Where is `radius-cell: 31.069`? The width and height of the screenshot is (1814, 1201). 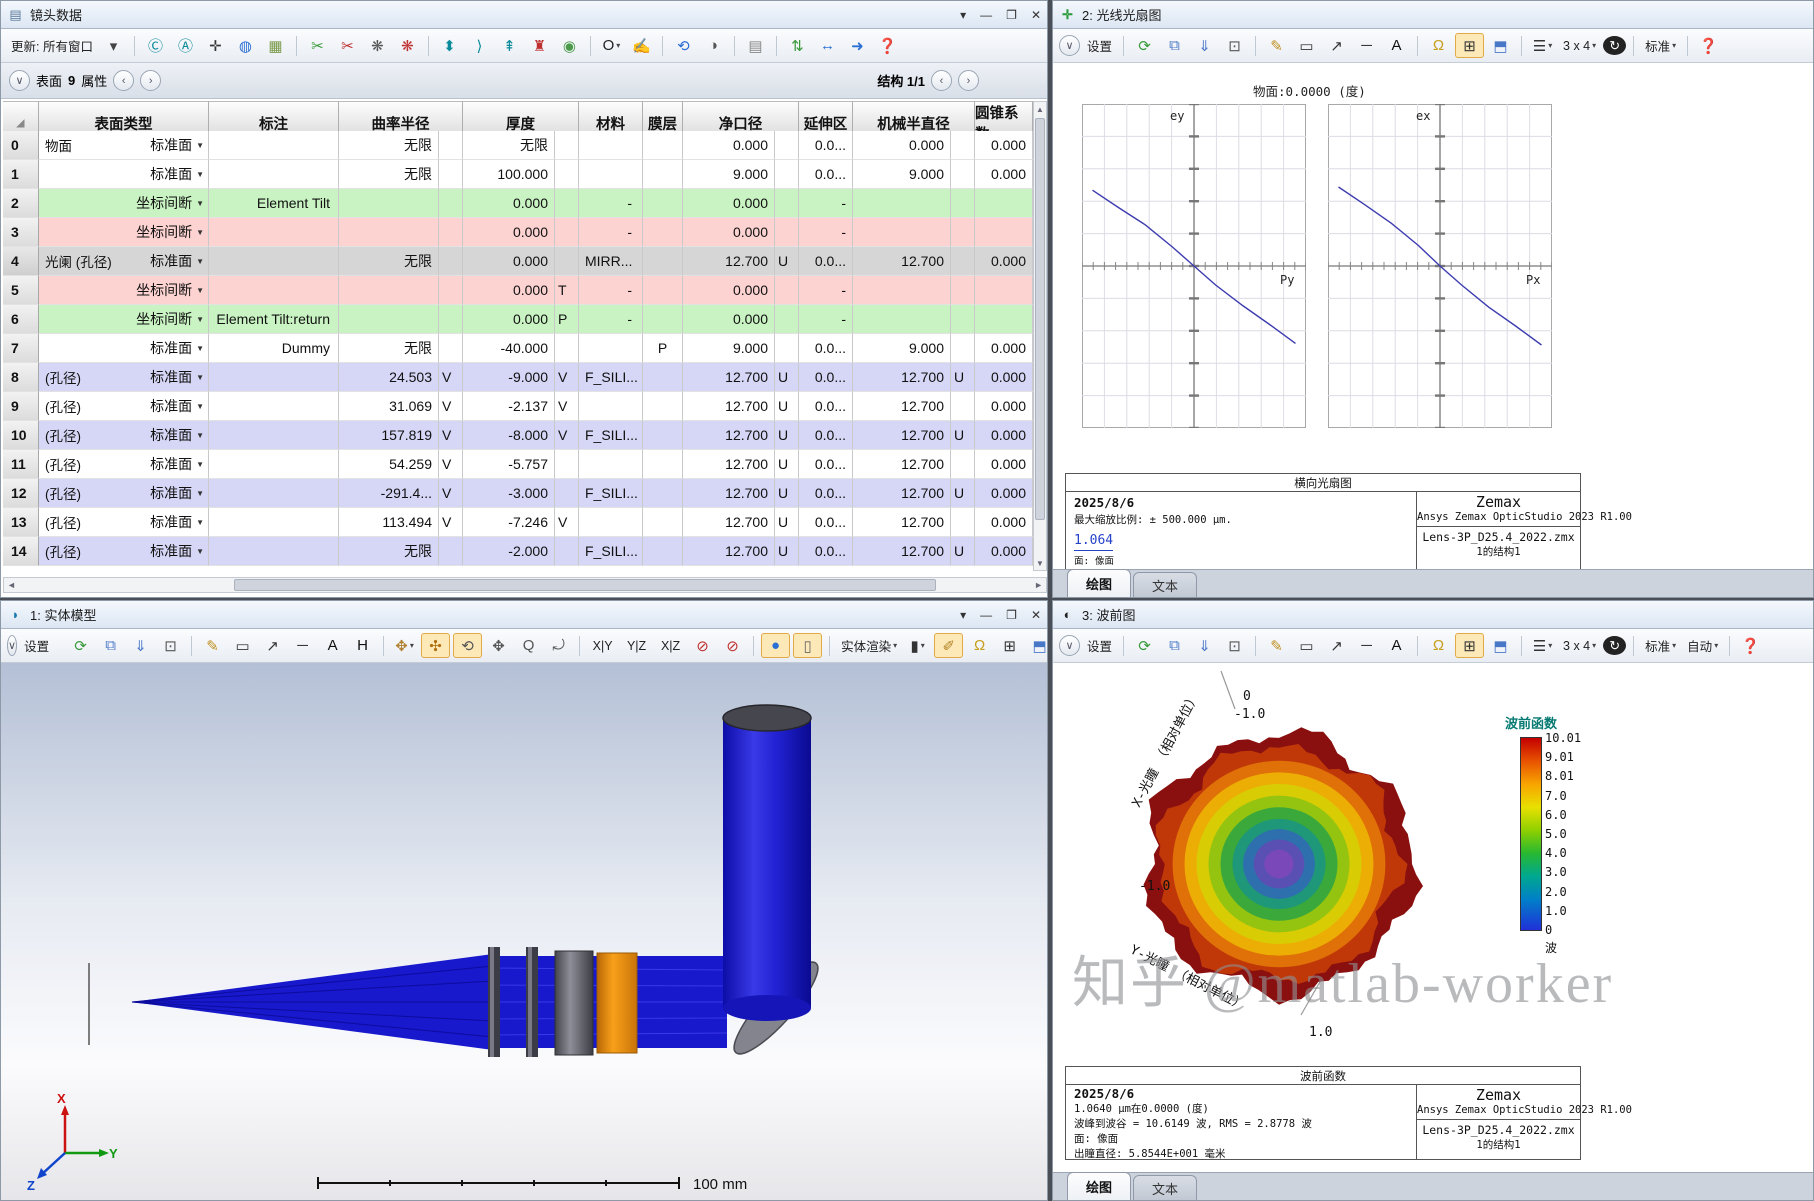
radius-cell: 31.069 is located at coordinates (389, 406).